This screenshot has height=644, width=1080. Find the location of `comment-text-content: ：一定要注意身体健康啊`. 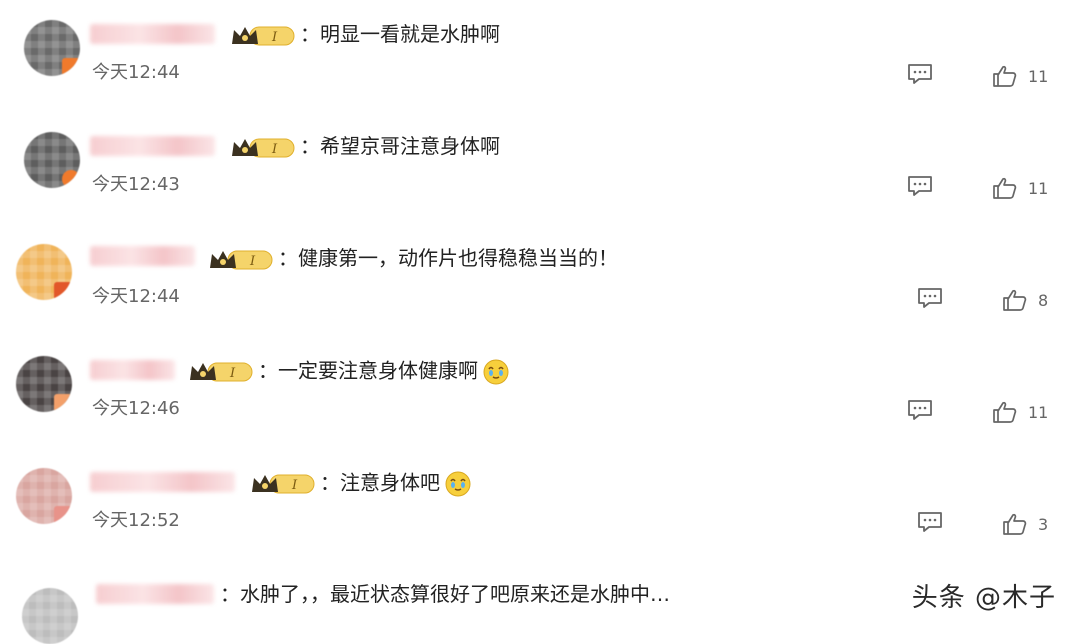

comment-text-content: ：一定要注意身体健康啊 is located at coordinates (368, 370).